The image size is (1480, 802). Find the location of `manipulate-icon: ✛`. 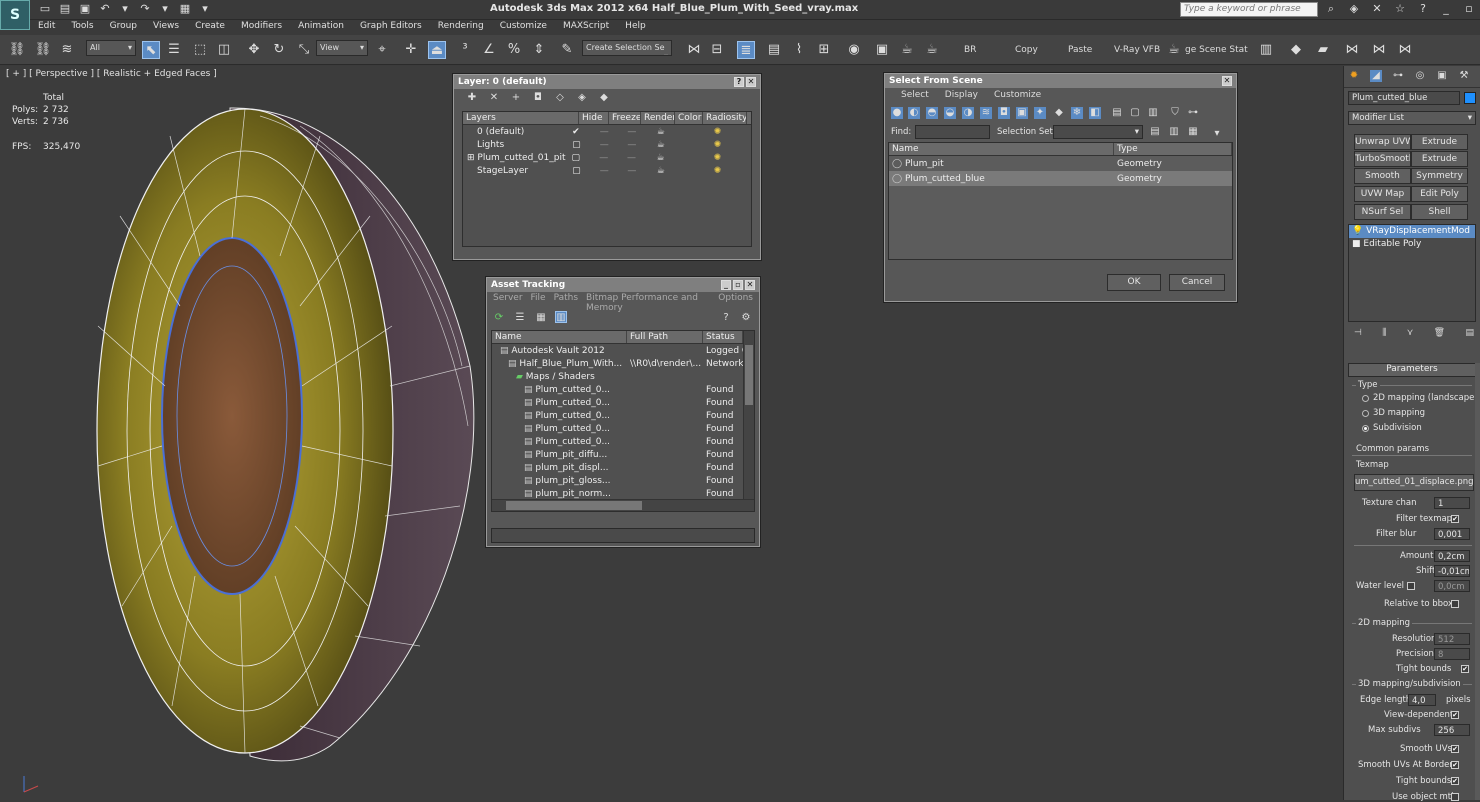

manipulate-icon: ✛ is located at coordinates (411, 50).